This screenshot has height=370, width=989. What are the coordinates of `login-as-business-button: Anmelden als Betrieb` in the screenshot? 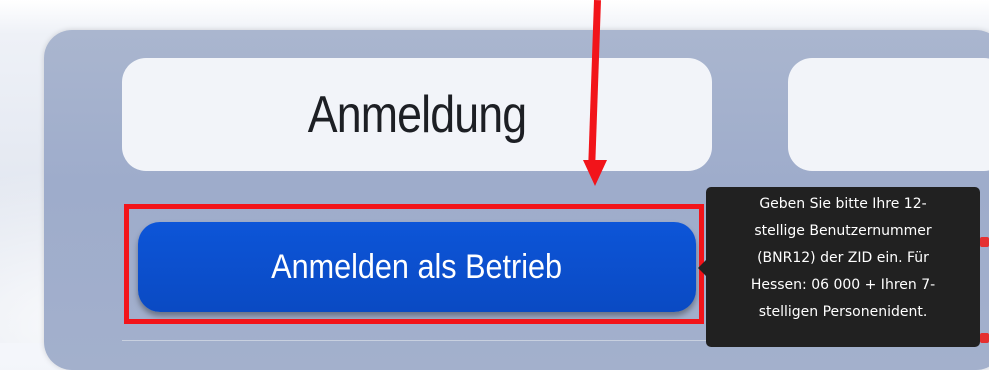 It's located at (417, 267).